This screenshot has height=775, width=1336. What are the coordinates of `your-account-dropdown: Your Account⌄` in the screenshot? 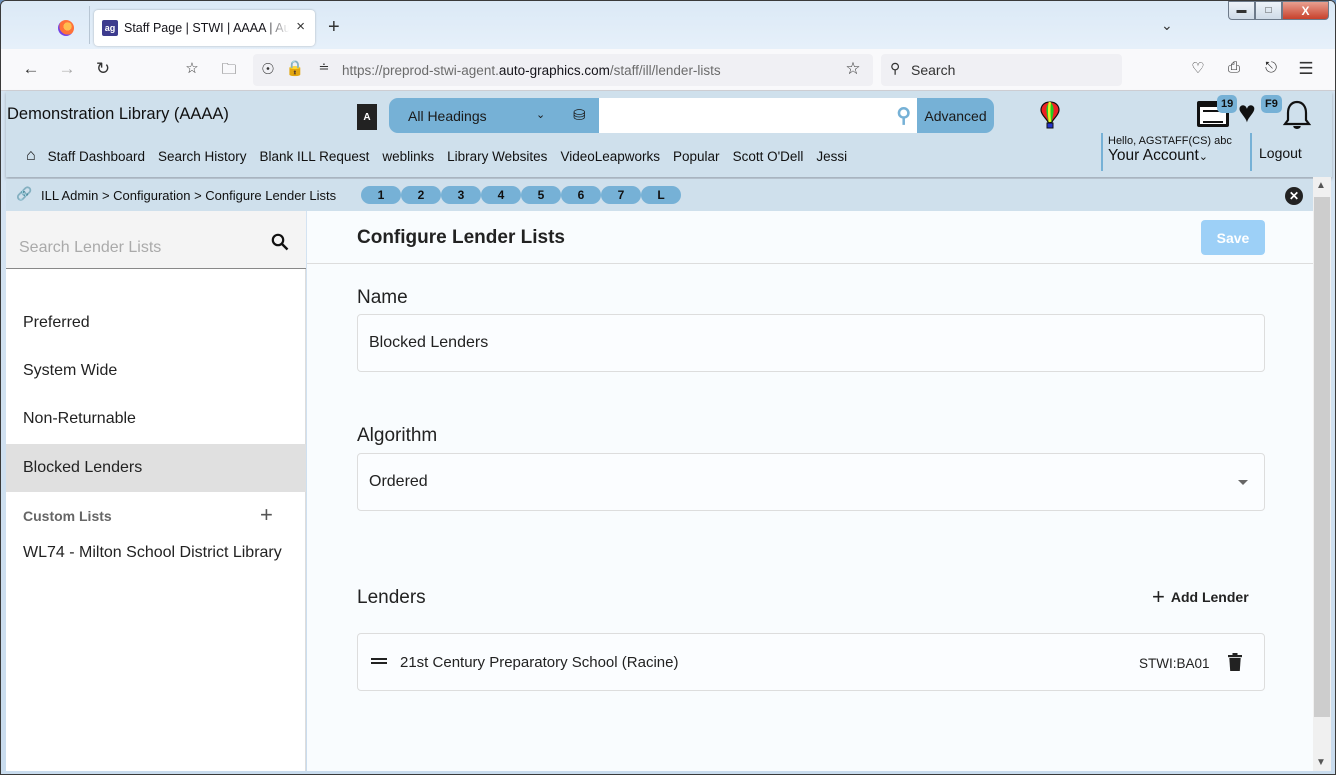 It's located at (1170, 156).